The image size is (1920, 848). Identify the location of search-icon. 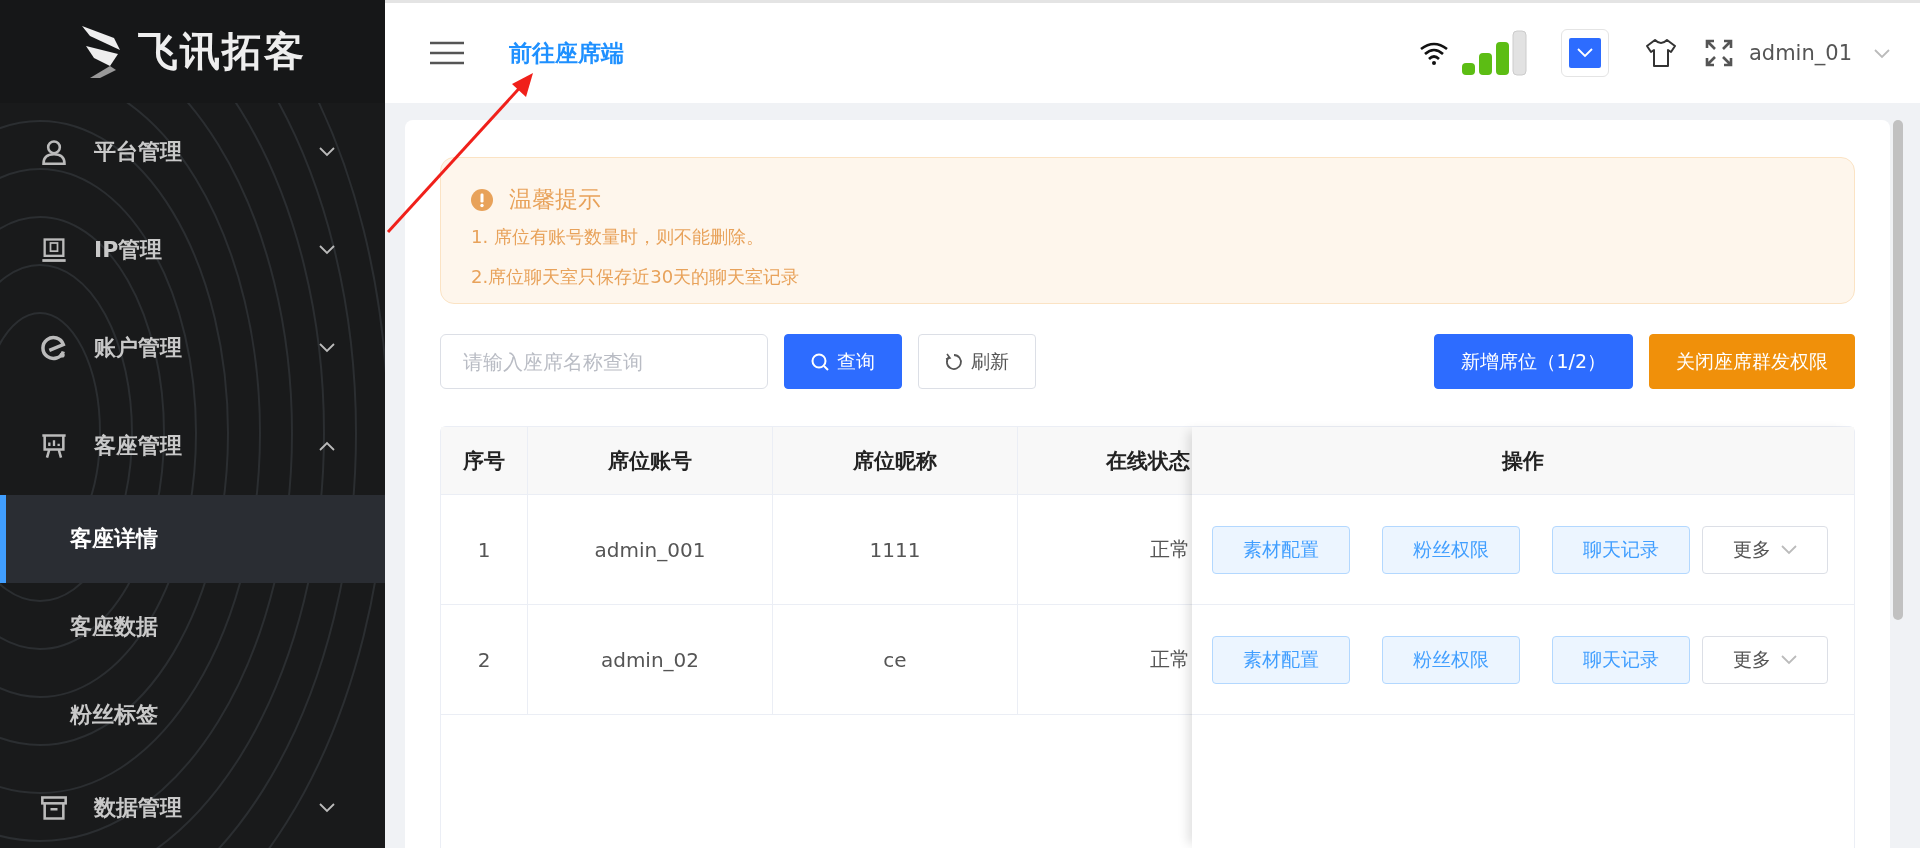
(820, 361).